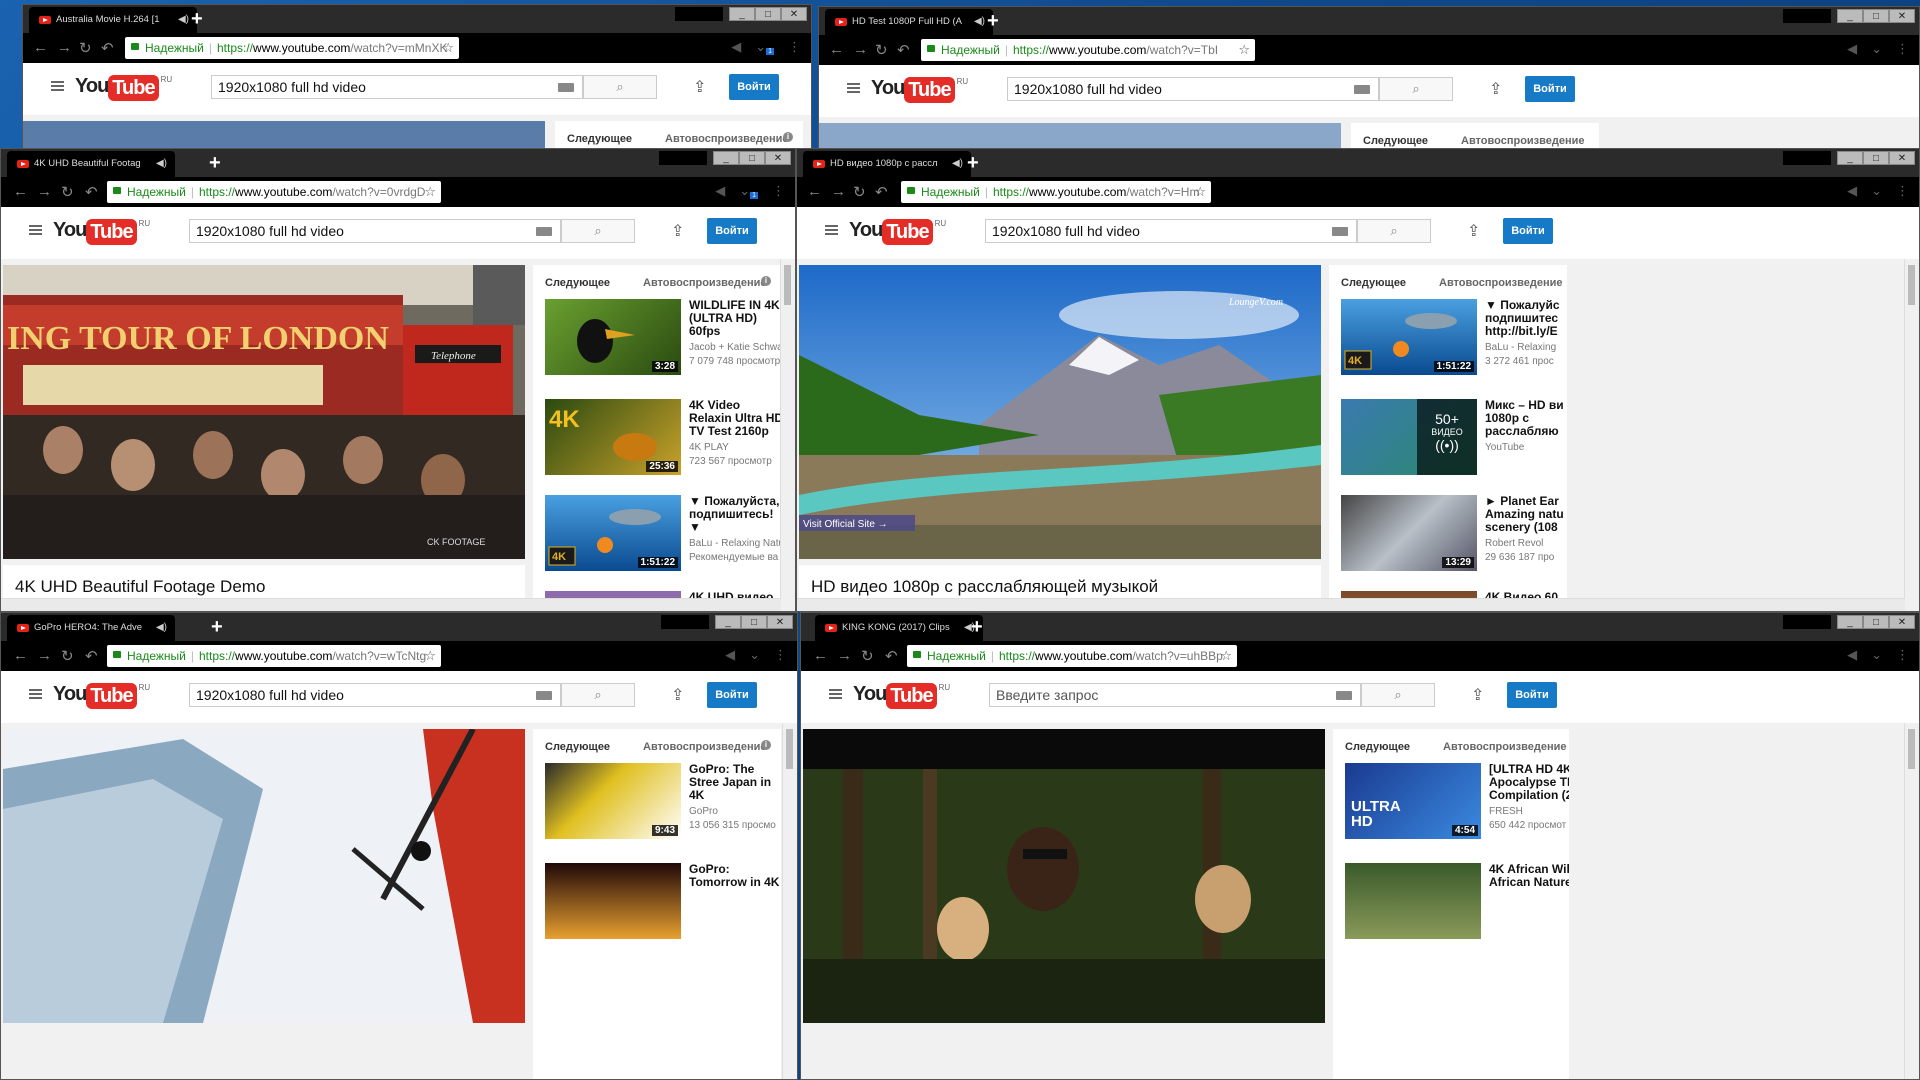 This screenshot has height=1080, width=1920. What do you see at coordinates (1504, 447) in the screenshot?
I see `rec-channel: YouTube` at bounding box center [1504, 447].